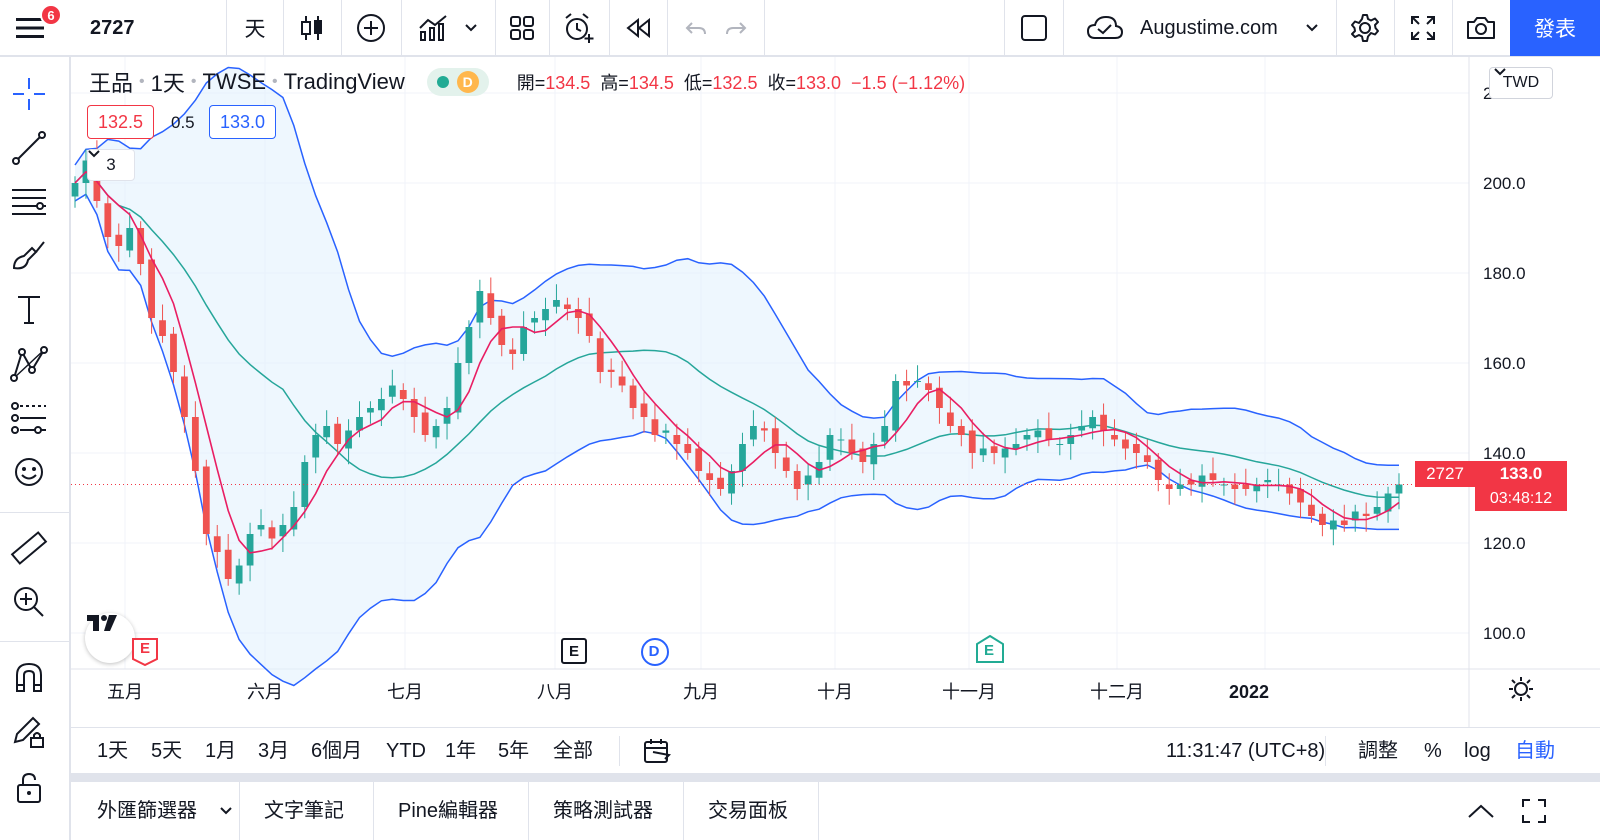 The image size is (1600, 840). What do you see at coordinates (312, 28) in the screenshot?
I see `chart-type-button` at bounding box center [312, 28].